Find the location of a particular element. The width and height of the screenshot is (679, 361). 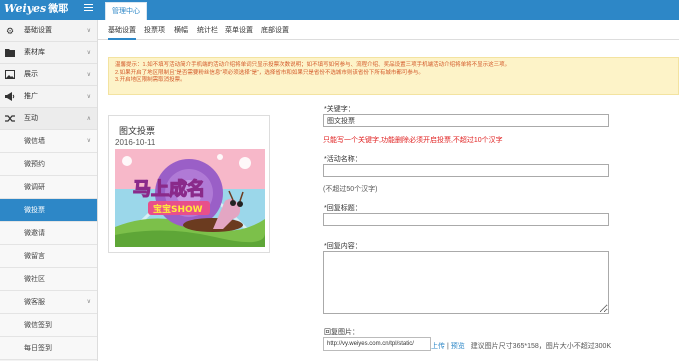

poster-illustration: 马上成名 宝宝SHOW is located at coordinates (190, 198).